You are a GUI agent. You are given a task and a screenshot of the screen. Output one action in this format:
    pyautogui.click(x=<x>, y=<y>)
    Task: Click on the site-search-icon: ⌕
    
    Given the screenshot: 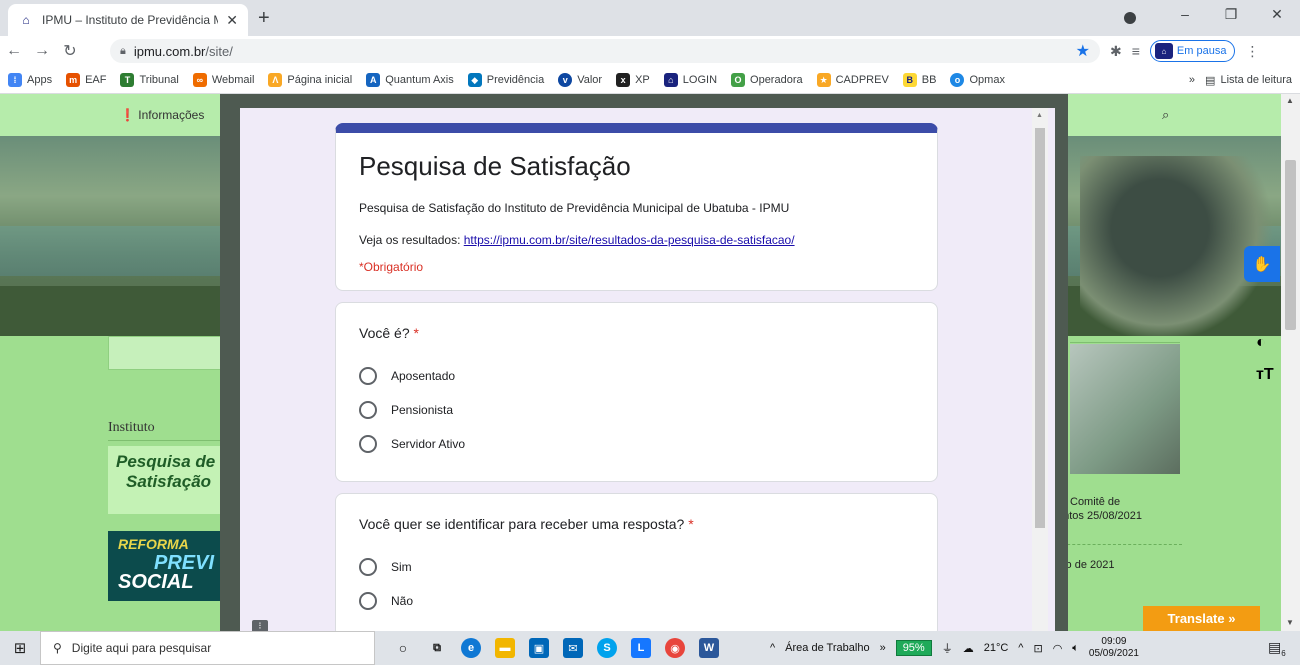 What is the action you would take?
    pyautogui.click(x=1165, y=115)
    